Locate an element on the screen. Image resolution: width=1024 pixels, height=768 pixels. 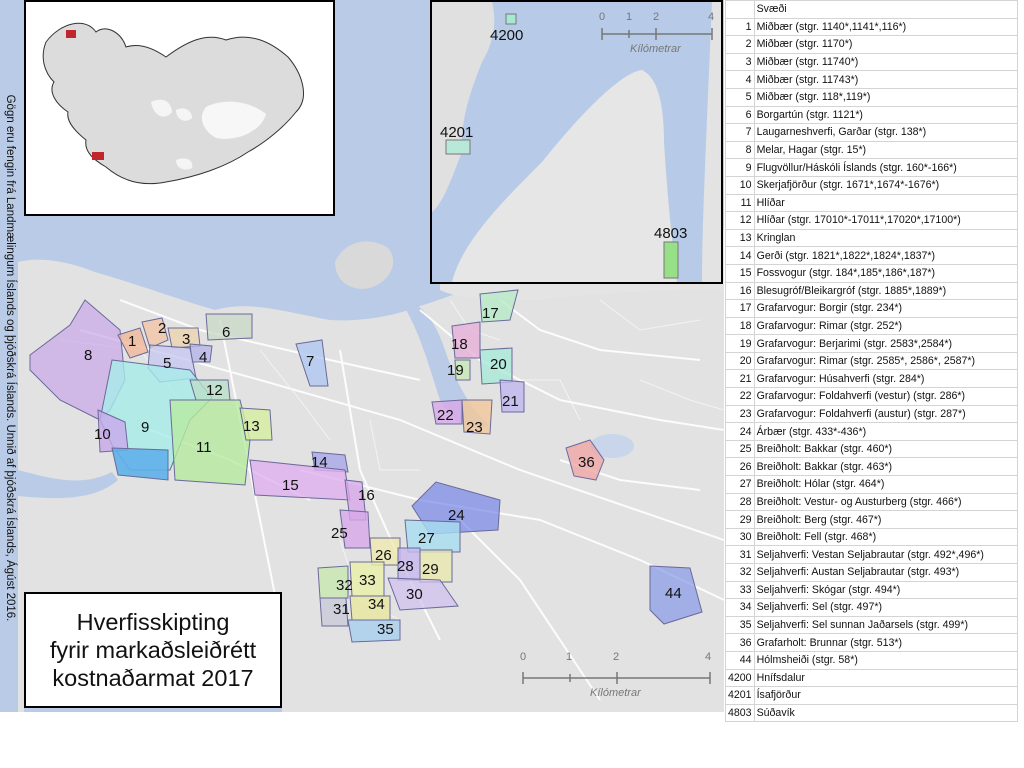
legend-id: 18 is located at coordinates (740, 326).